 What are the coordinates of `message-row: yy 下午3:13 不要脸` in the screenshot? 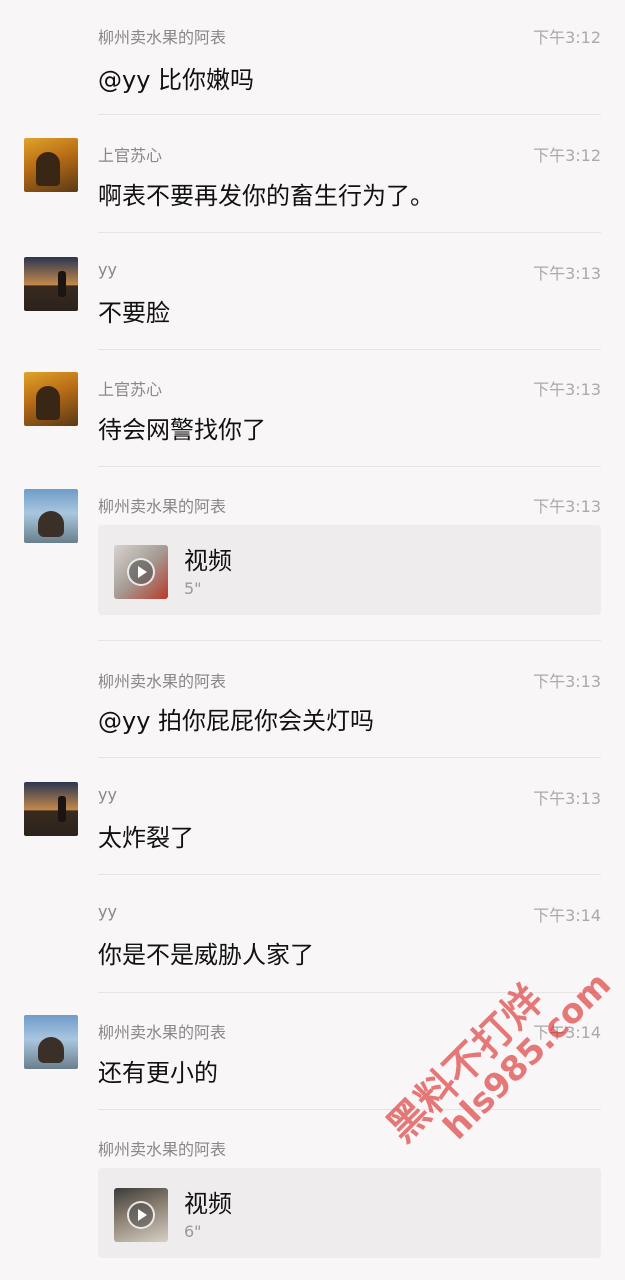 It's located at (312, 291).